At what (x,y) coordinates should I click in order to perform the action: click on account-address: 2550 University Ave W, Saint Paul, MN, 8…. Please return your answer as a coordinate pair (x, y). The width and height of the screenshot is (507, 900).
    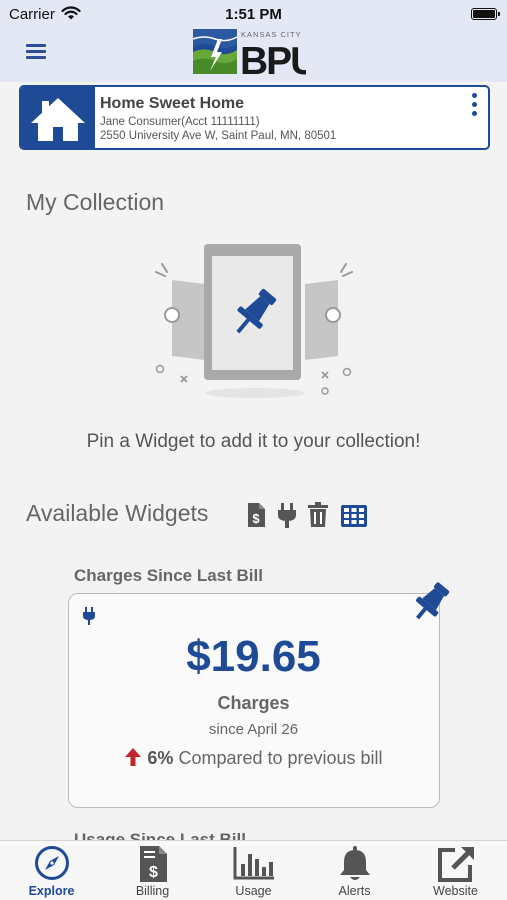
    Looking at the image, I should click on (218, 136).